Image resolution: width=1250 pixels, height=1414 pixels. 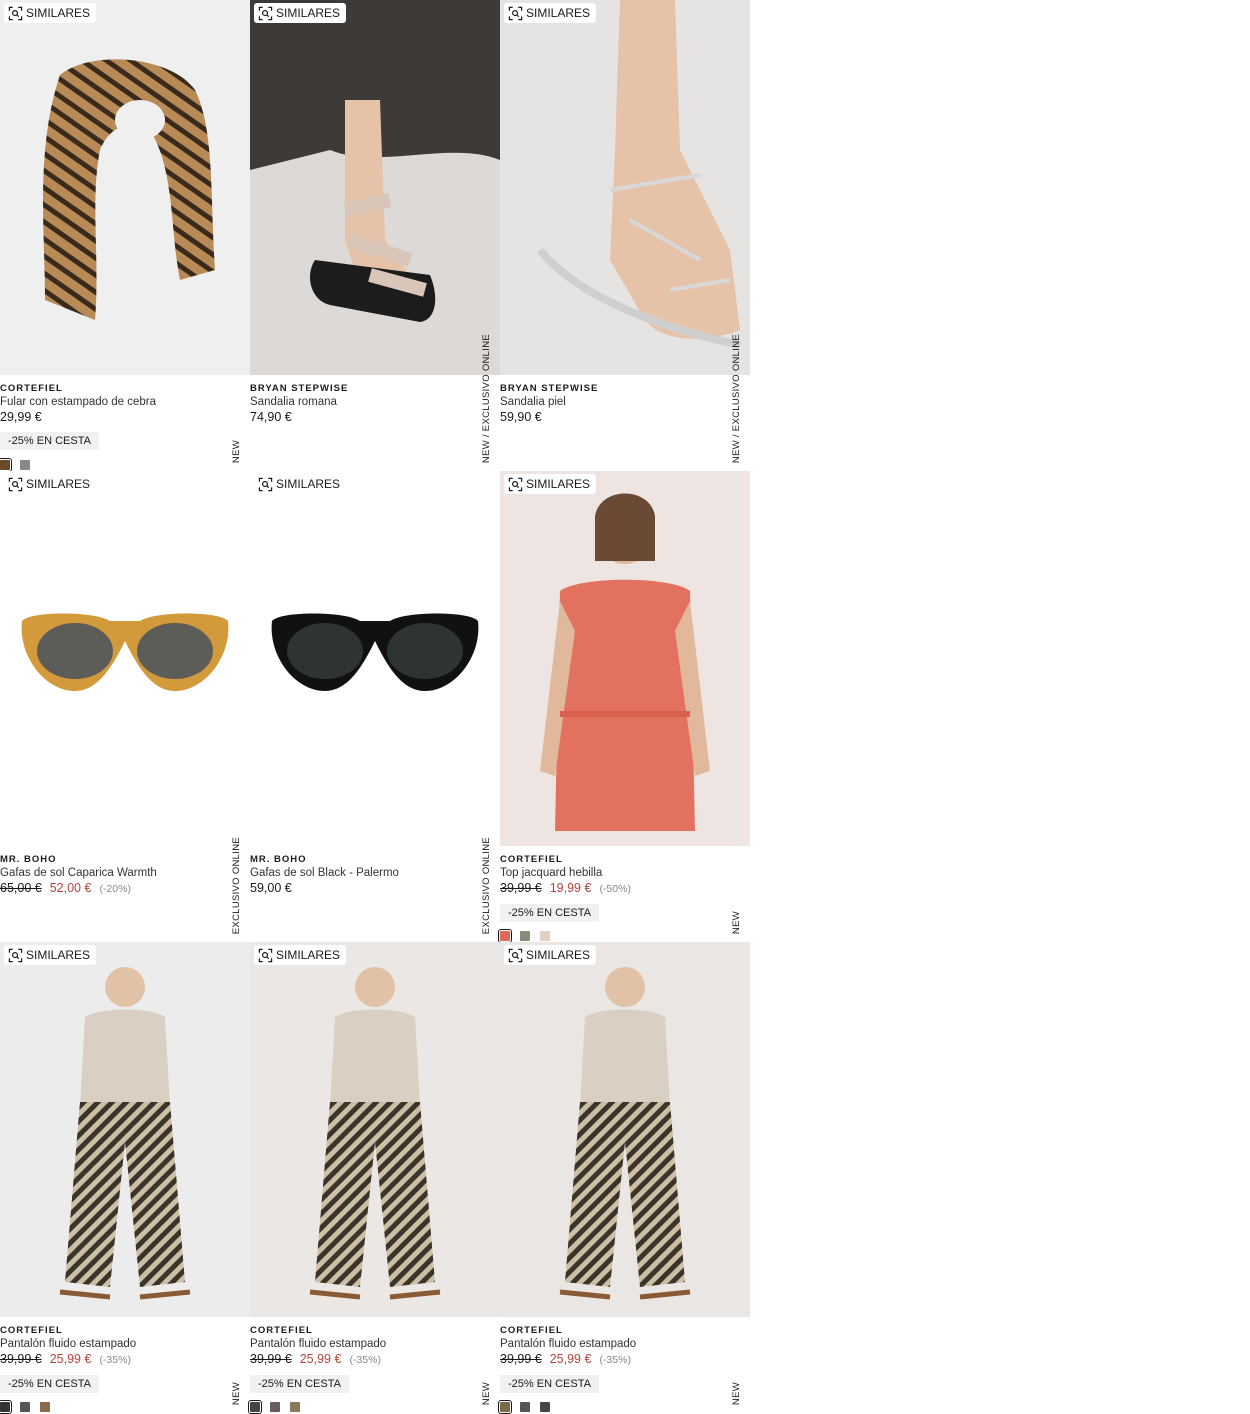 What do you see at coordinates (125, 873) in the screenshot?
I see `product-name: Gafas de sol Caparica Warmth` at bounding box center [125, 873].